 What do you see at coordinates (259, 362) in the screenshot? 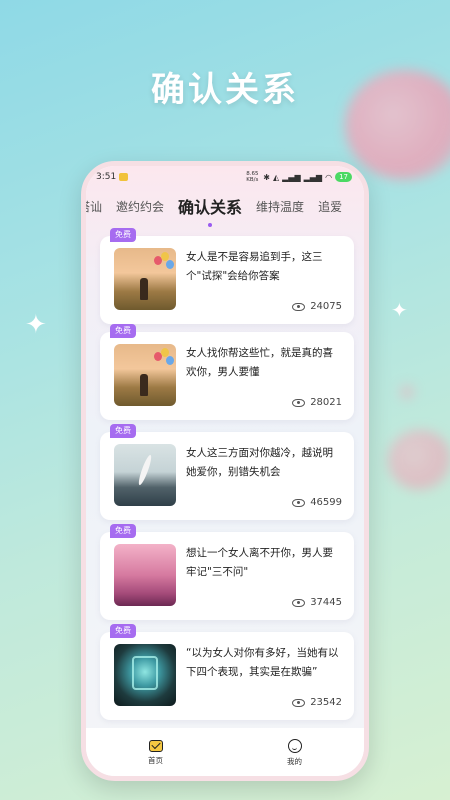
I see `article-title: 女人找你帮这些忙，就是真的喜欢你，男人要懂` at bounding box center [259, 362].